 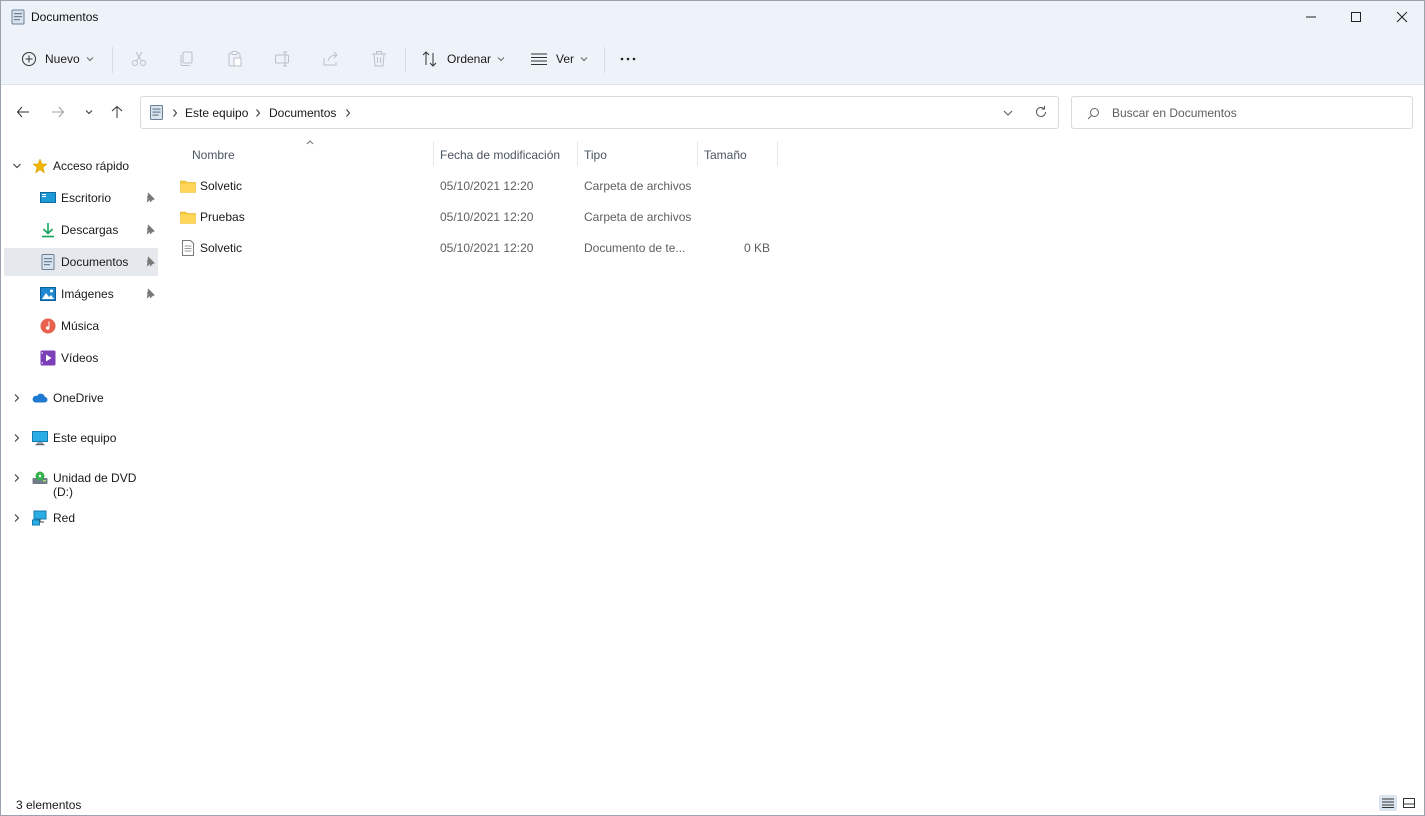 I want to click on more-button, so click(x=628, y=59).